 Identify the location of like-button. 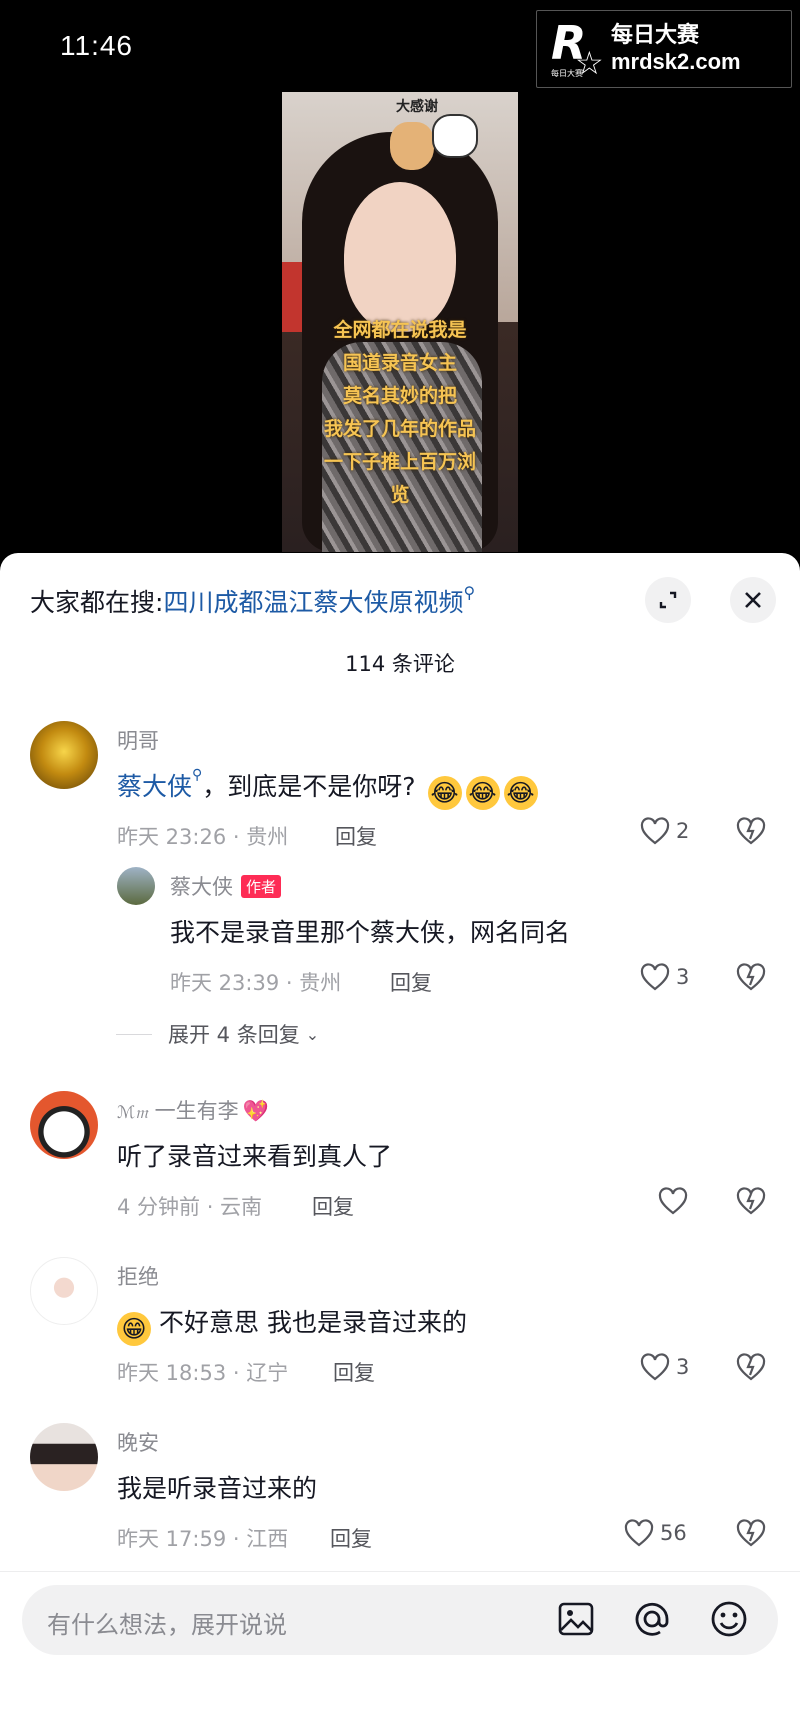
(673, 1201).